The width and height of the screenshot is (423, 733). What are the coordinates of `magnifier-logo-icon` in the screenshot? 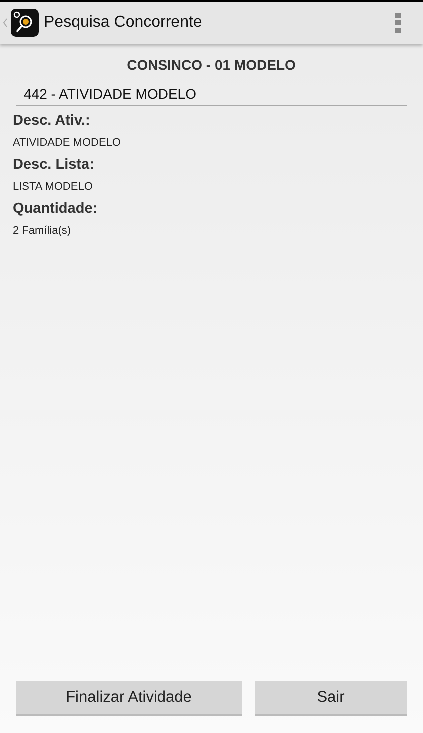 It's located at (25, 23).